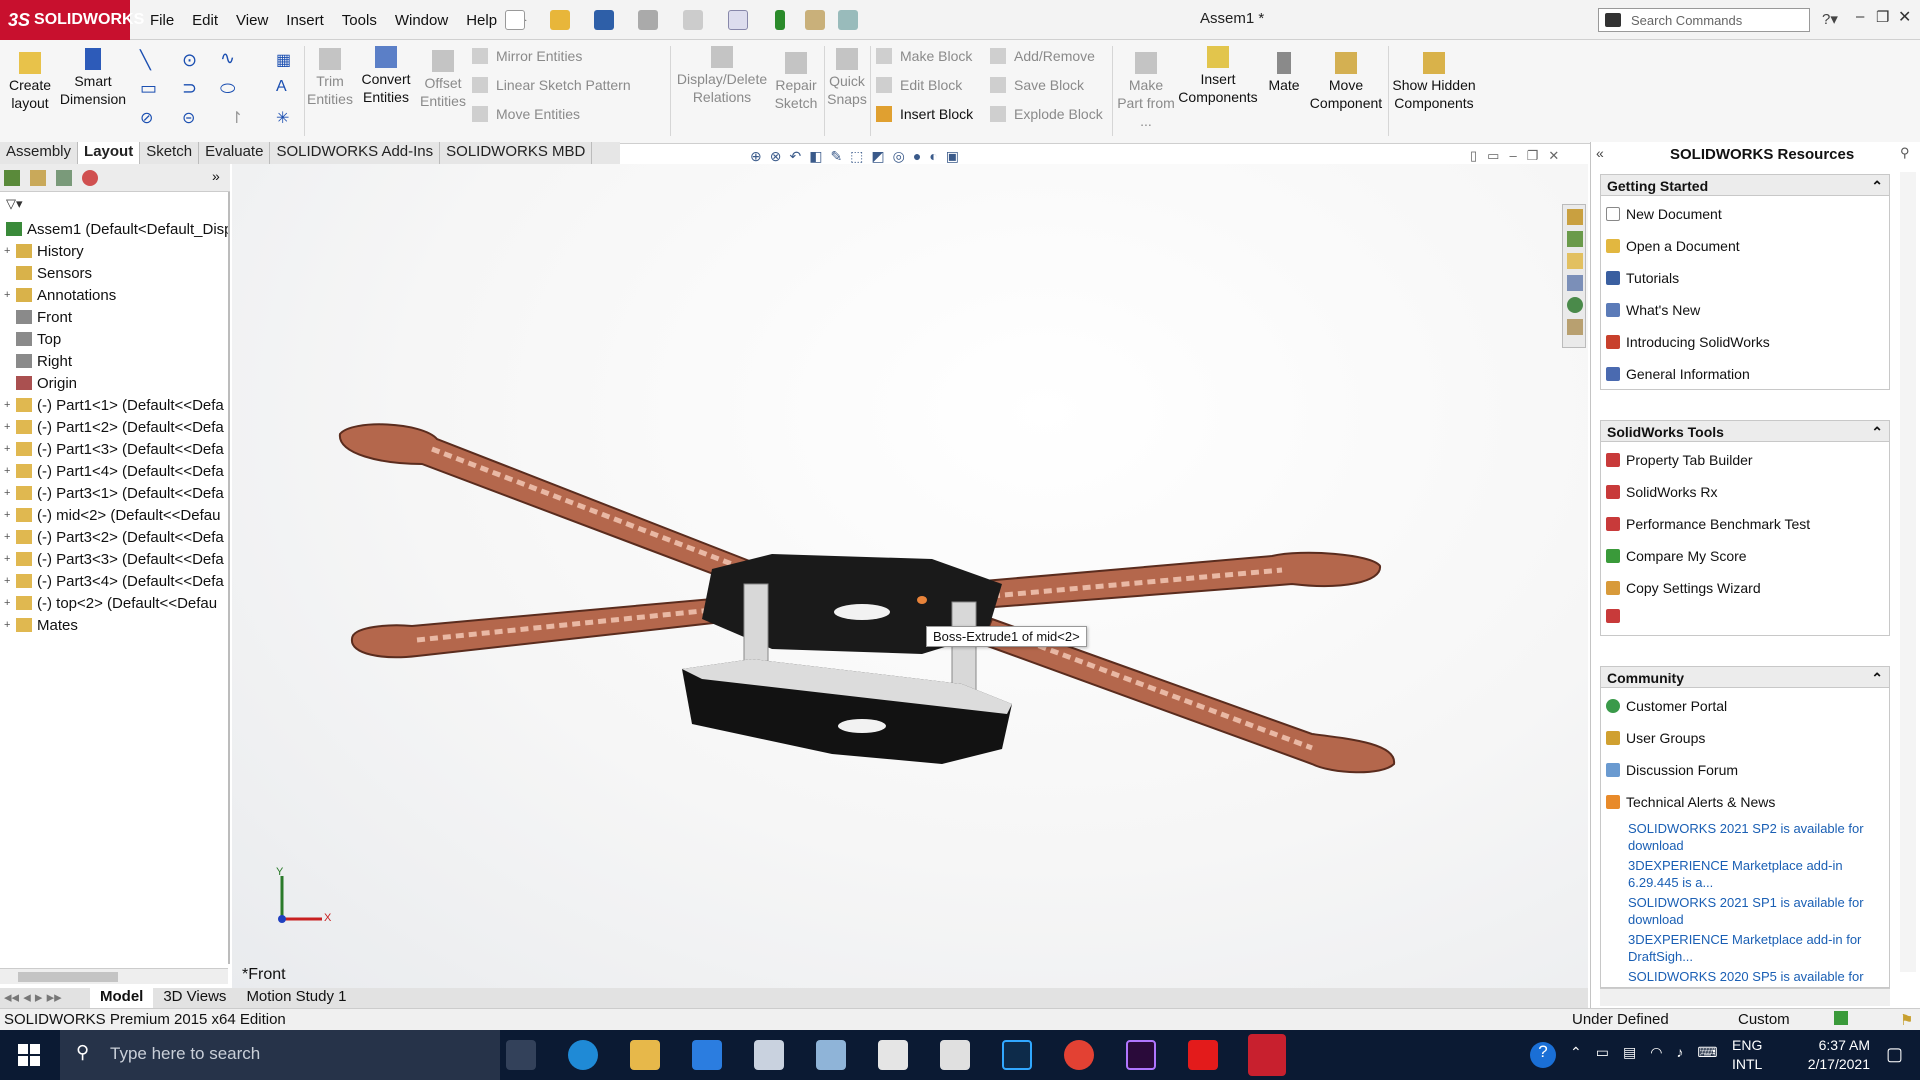  What do you see at coordinates (330, 78) in the screenshot?
I see `trim-entities-button: Trim Entities` at bounding box center [330, 78].